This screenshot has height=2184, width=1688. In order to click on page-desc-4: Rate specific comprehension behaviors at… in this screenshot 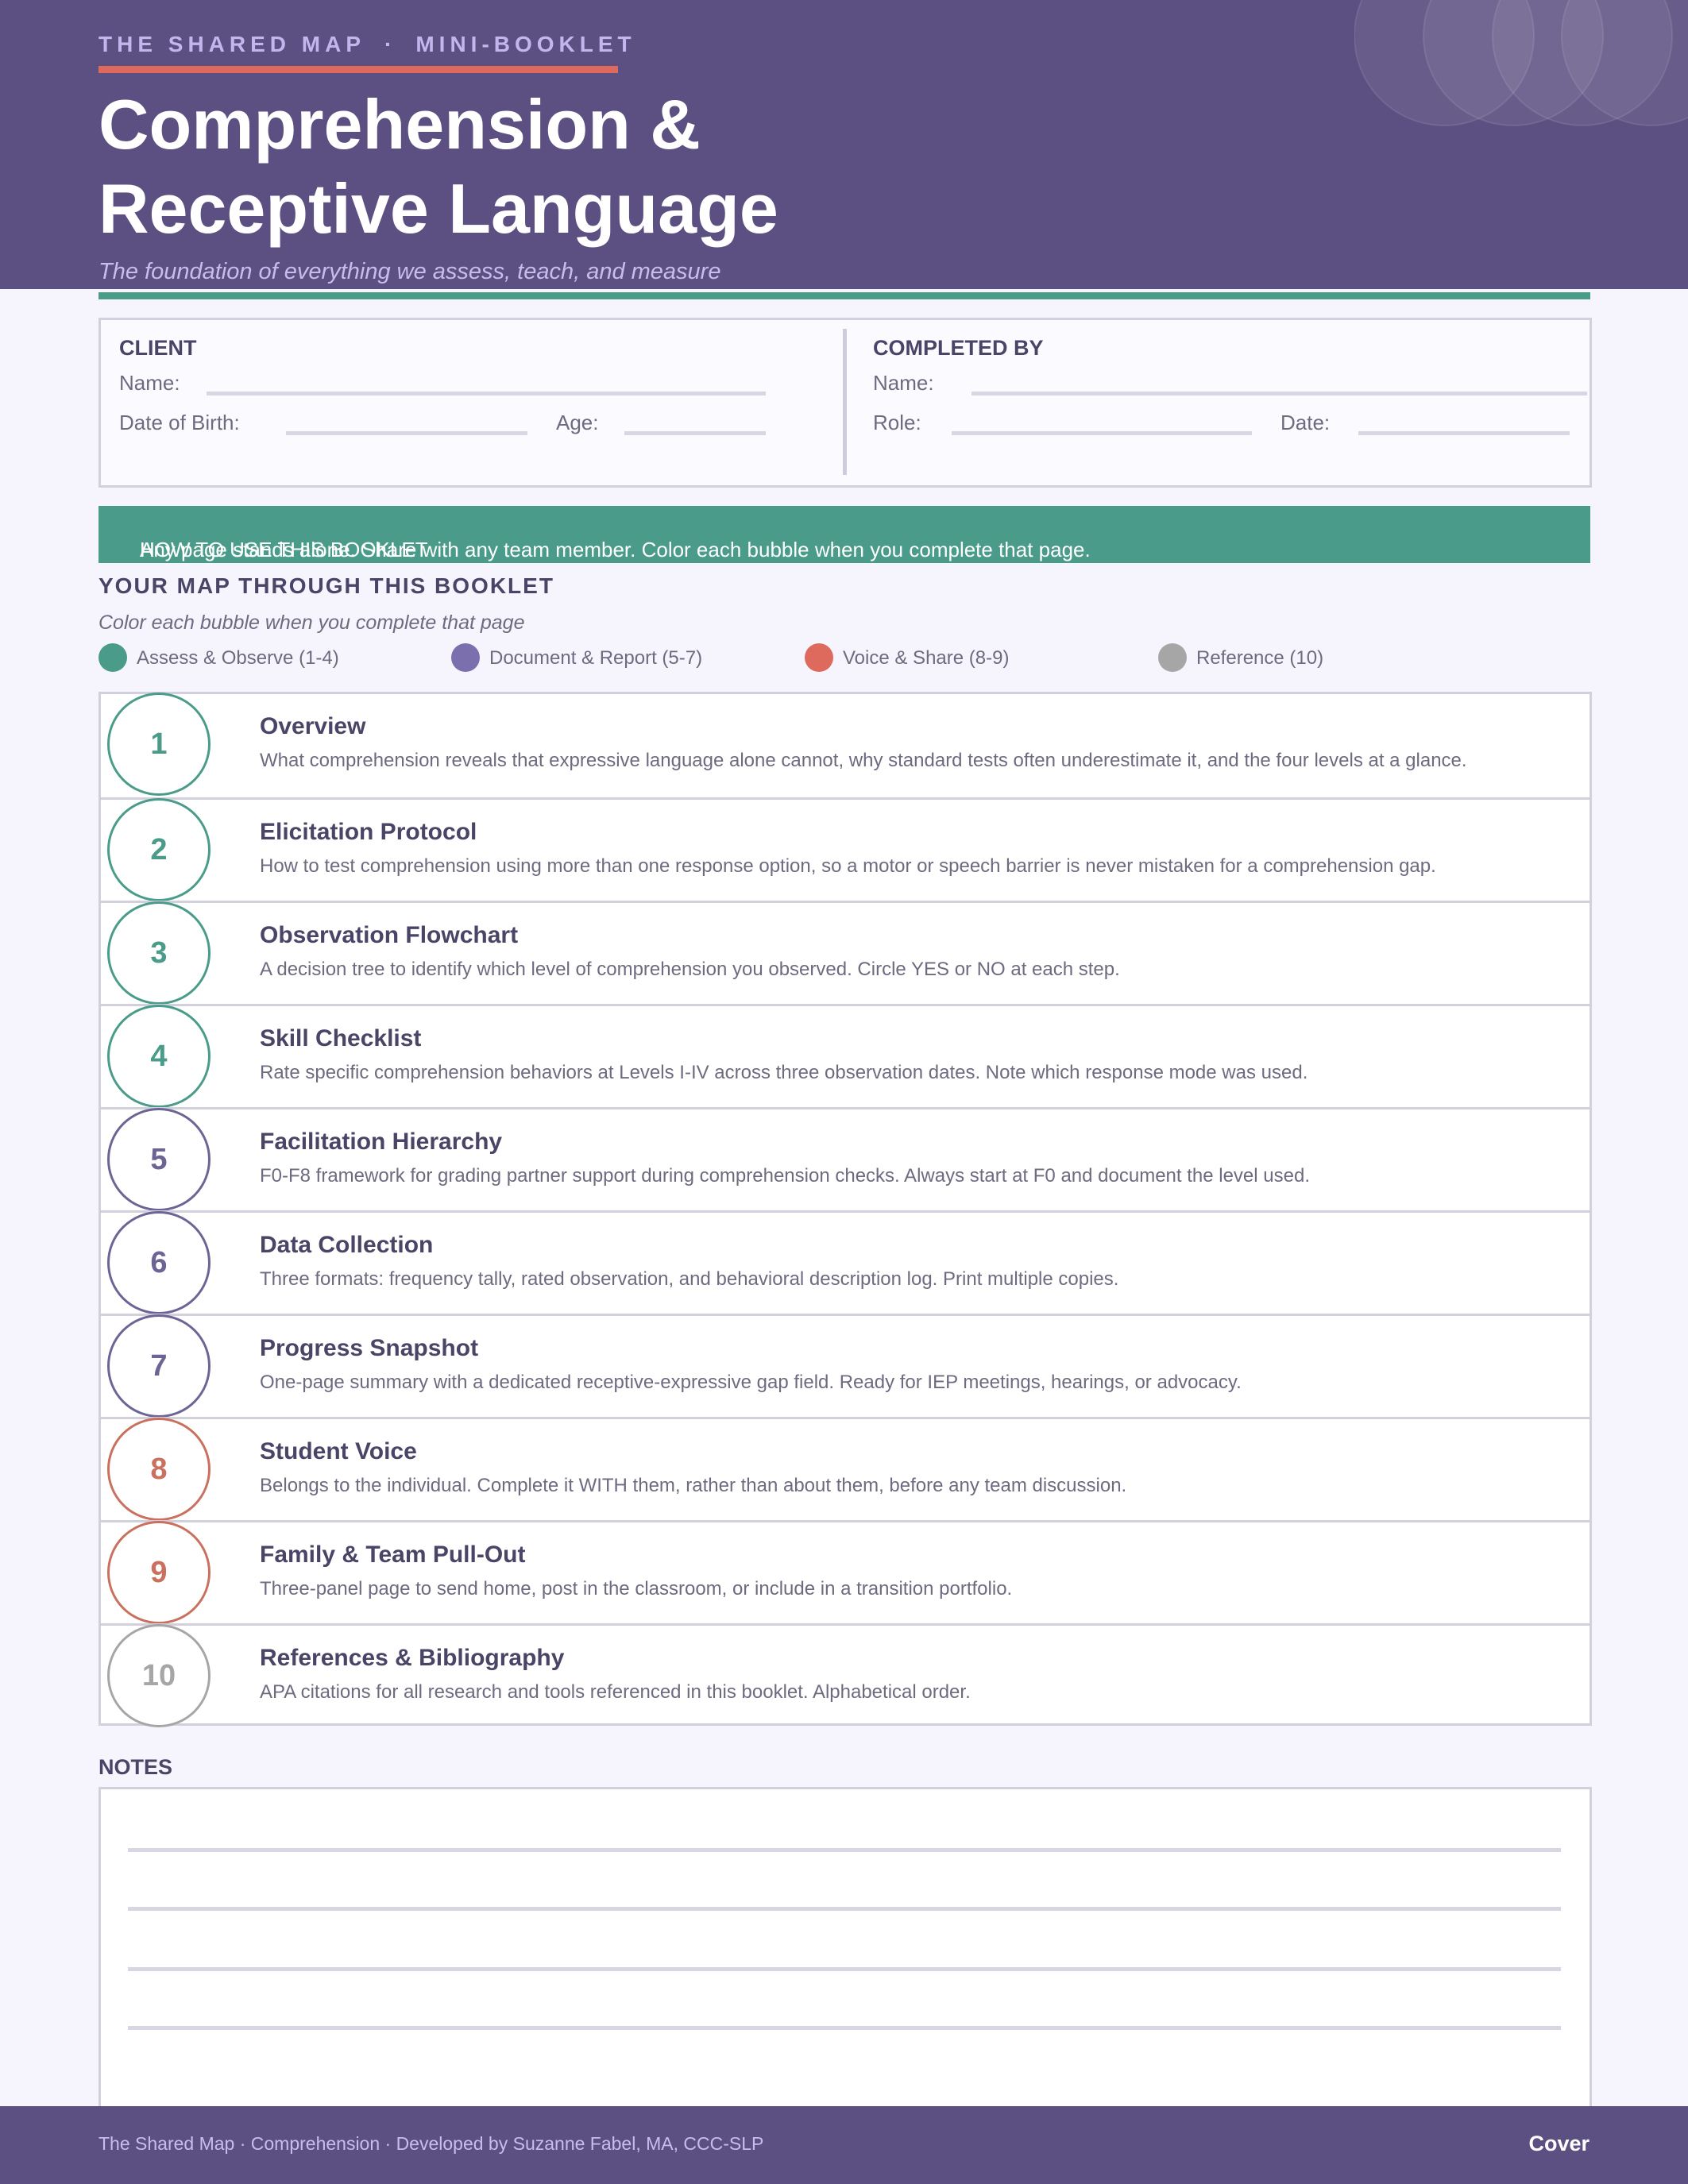, I will do `click(784, 1072)`.